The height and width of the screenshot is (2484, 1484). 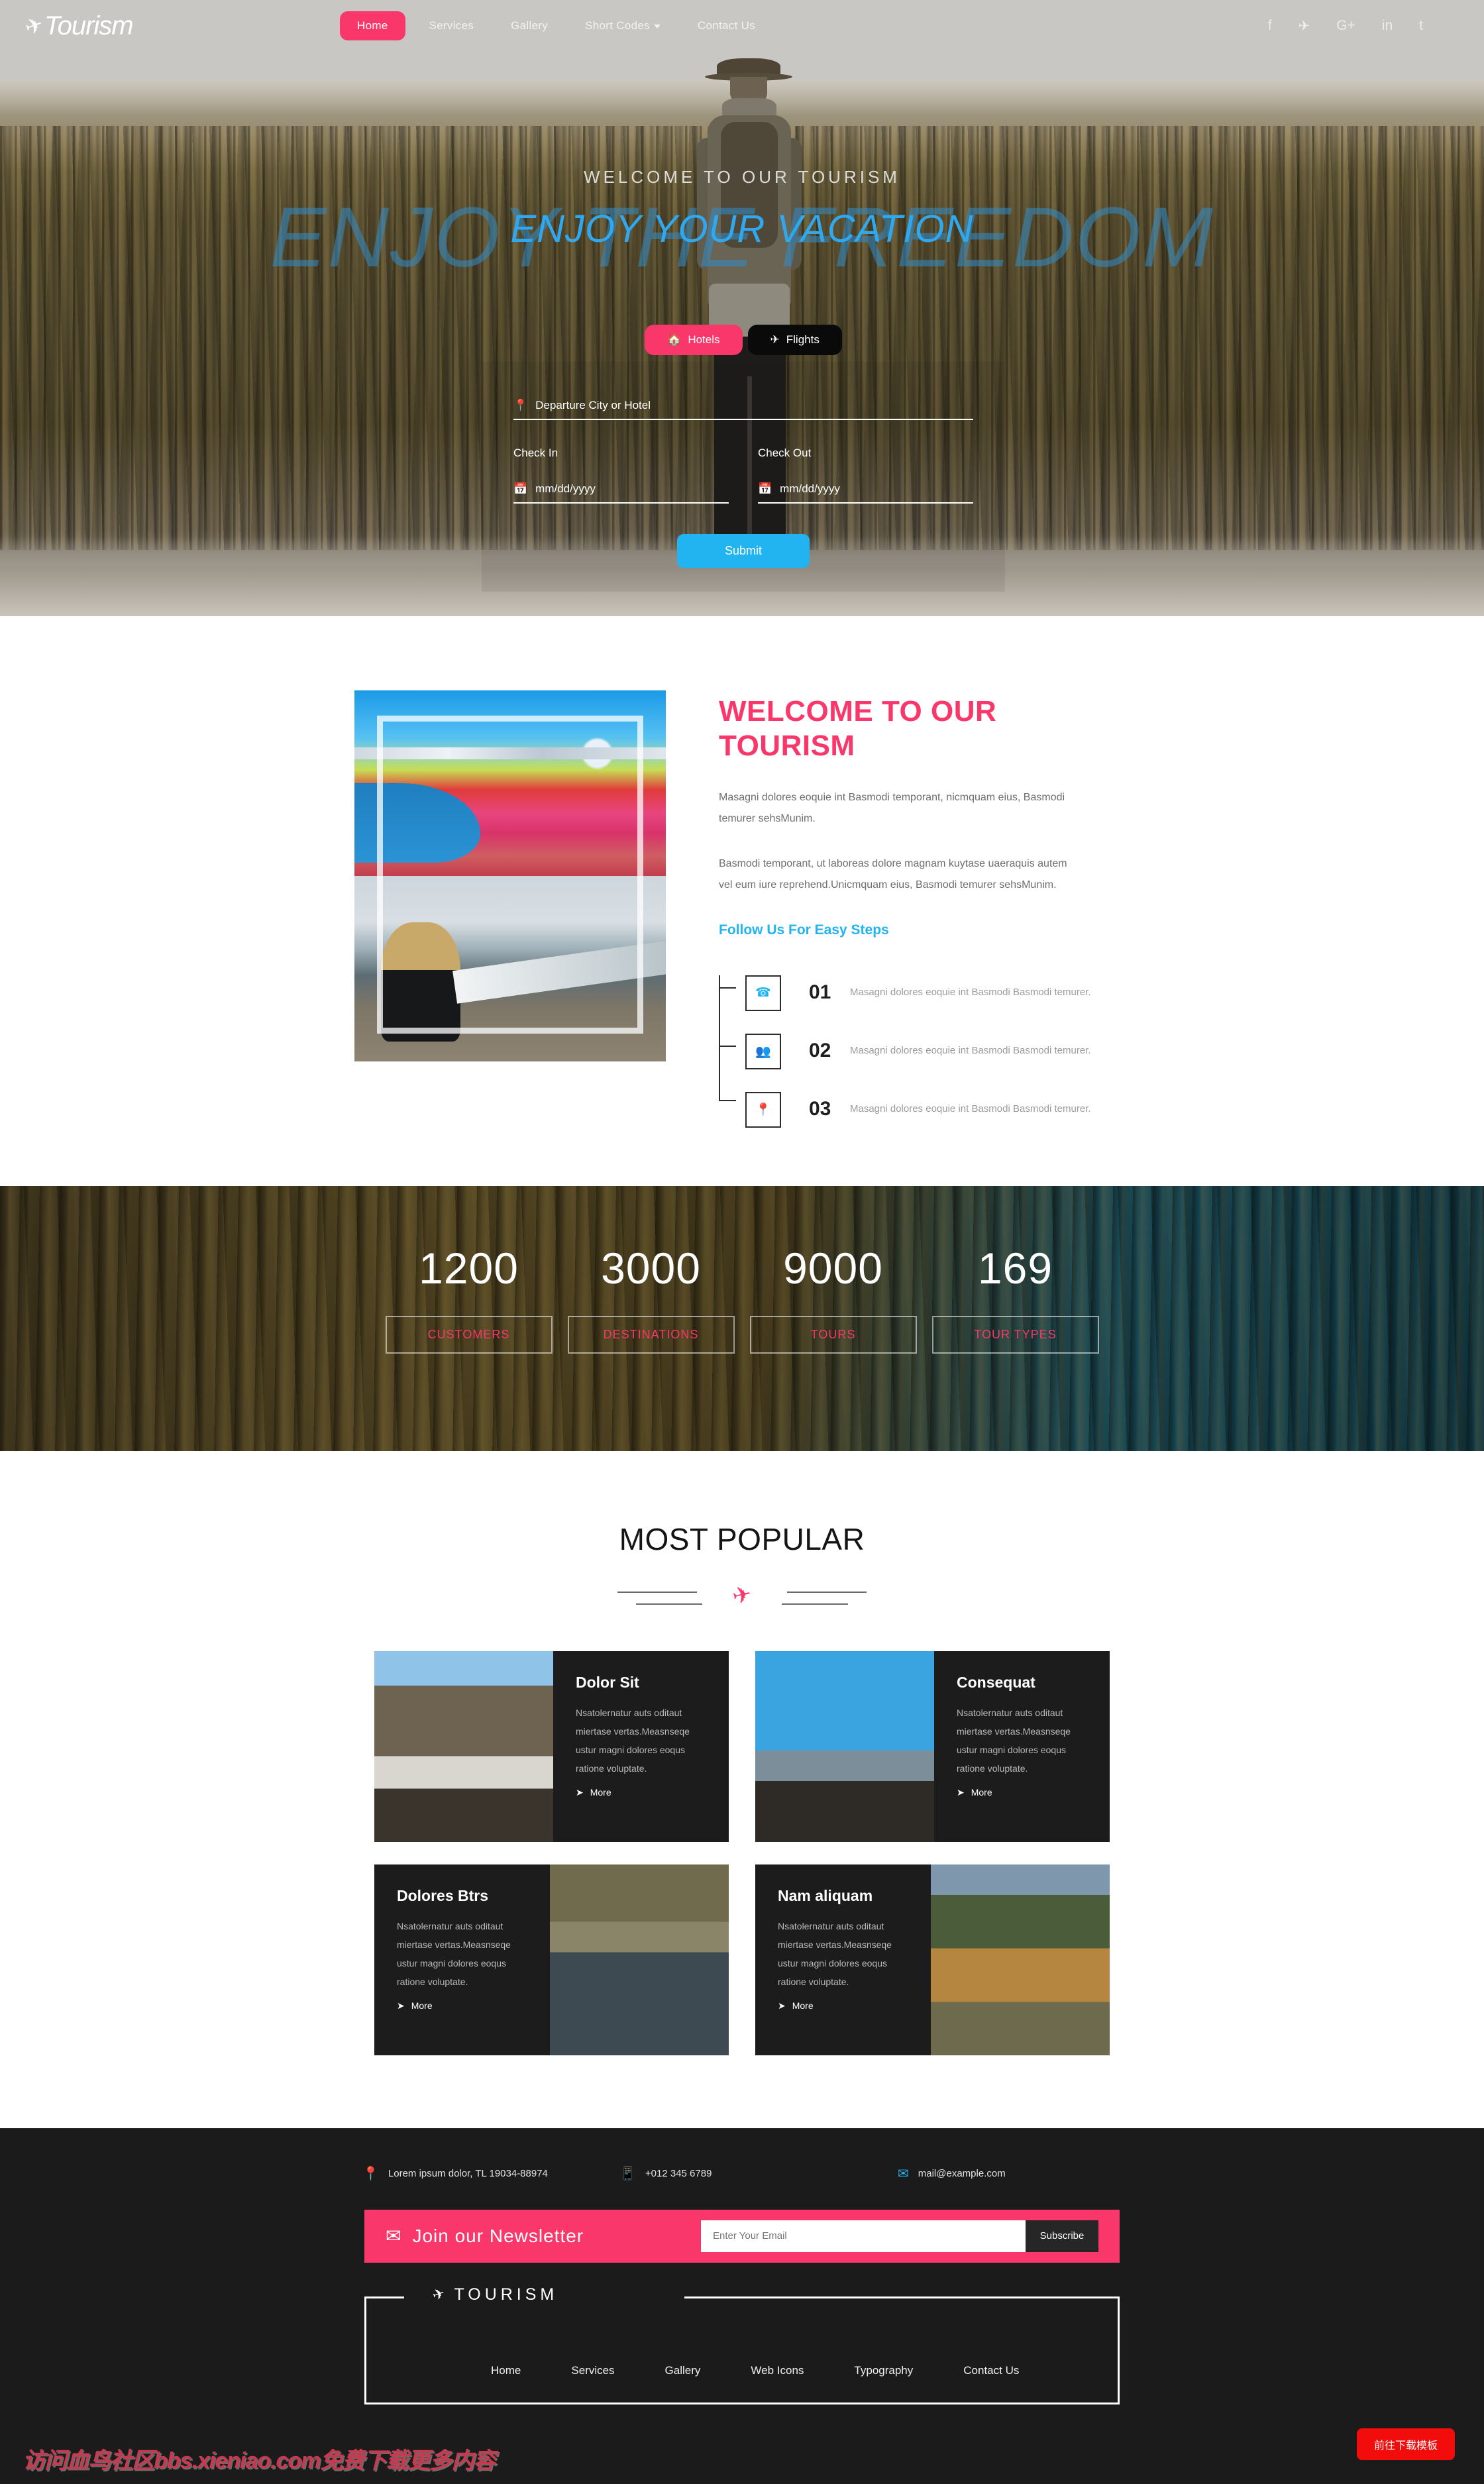 I want to click on checkin-label: Check In, so click(x=535, y=453).